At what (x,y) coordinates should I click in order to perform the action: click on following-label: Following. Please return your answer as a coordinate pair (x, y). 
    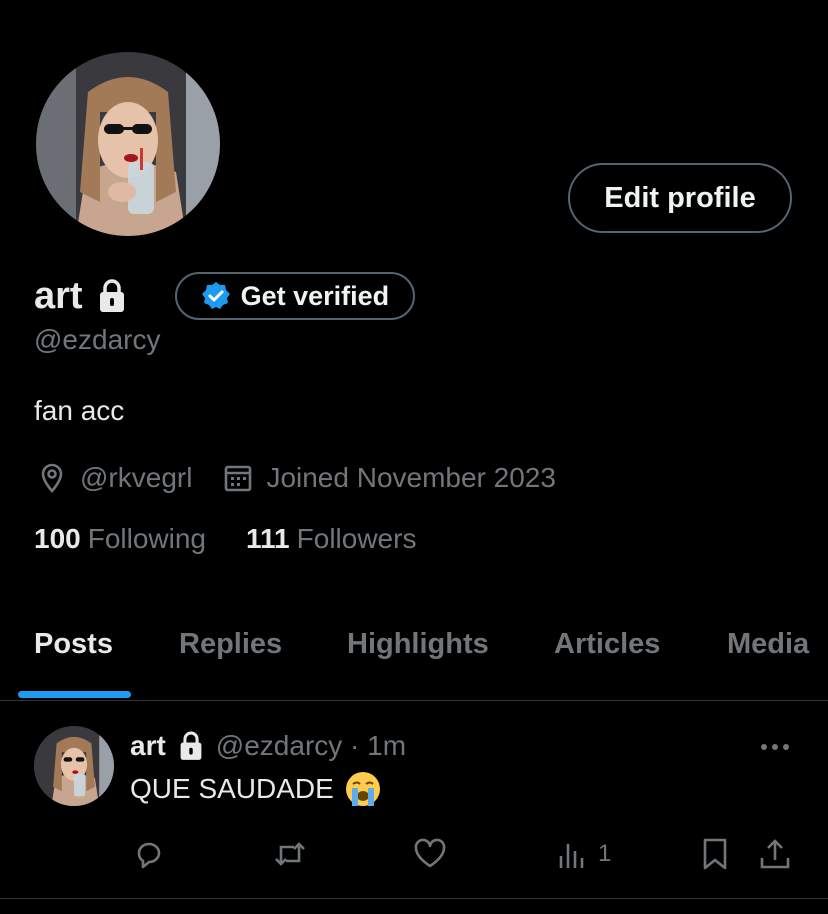
    Looking at the image, I should click on (146, 538).